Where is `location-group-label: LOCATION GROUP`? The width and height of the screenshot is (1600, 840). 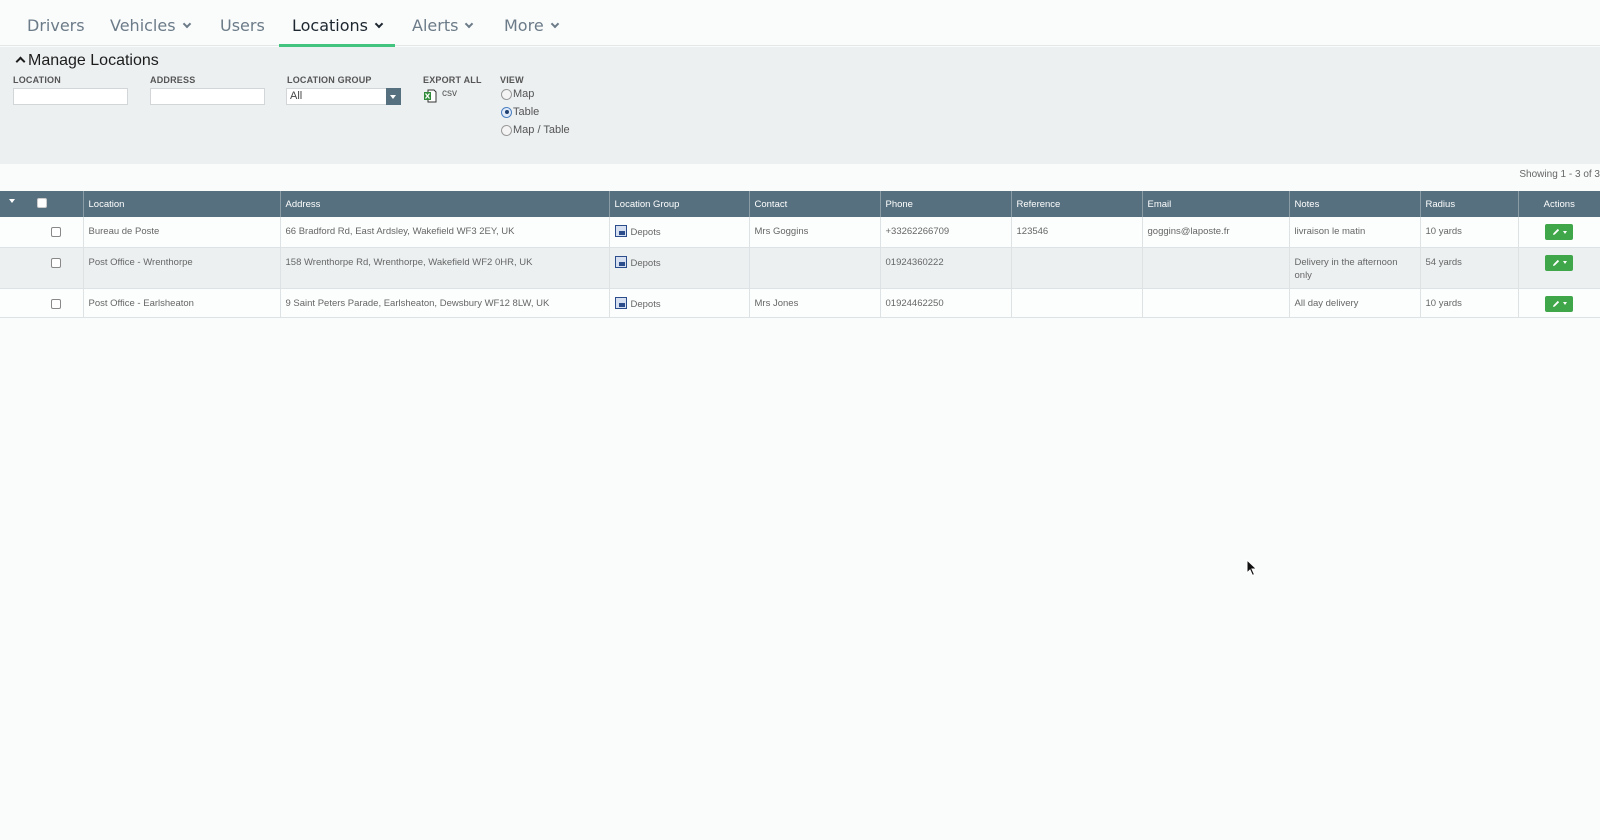
location-group-label: LOCATION GROUP is located at coordinates (329, 80).